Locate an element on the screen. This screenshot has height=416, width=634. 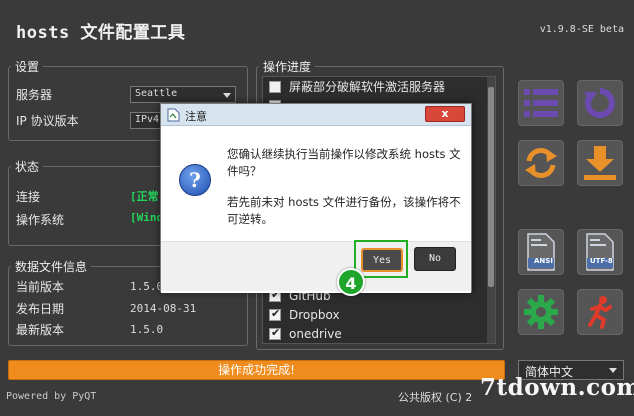
datafile-legend: 数据文件信息 is located at coordinates (51, 267).